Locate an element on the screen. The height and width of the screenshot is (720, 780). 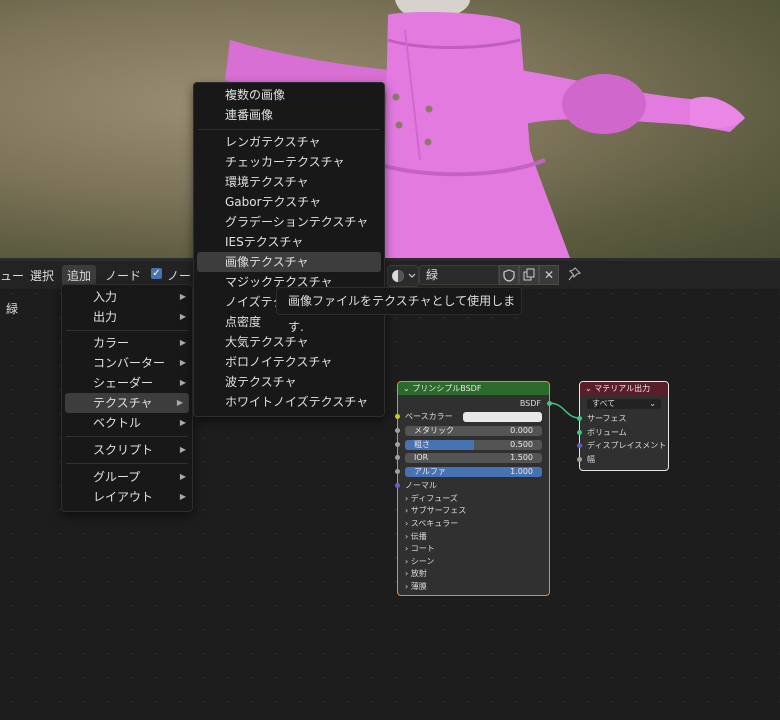
menu-item-white-noise-texture: ホワイトノイズテクスチャ is located at coordinates (289, 402).